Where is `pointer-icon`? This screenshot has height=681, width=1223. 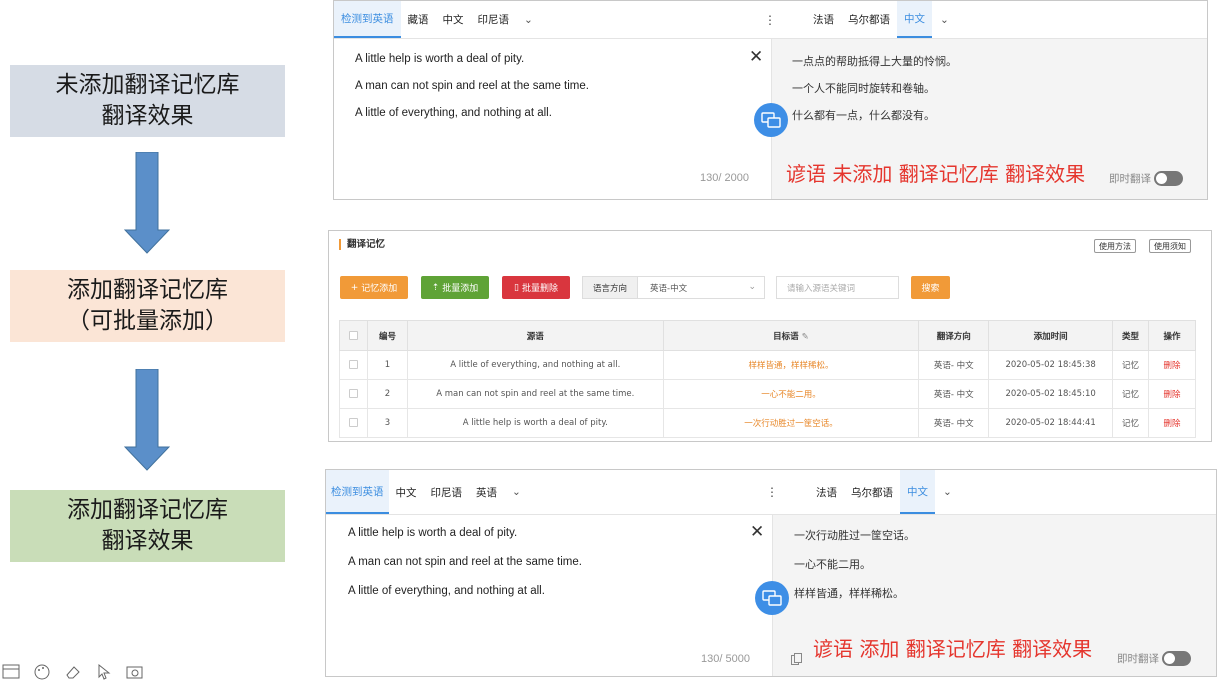 pointer-icon is located at coordinates (104, 671).